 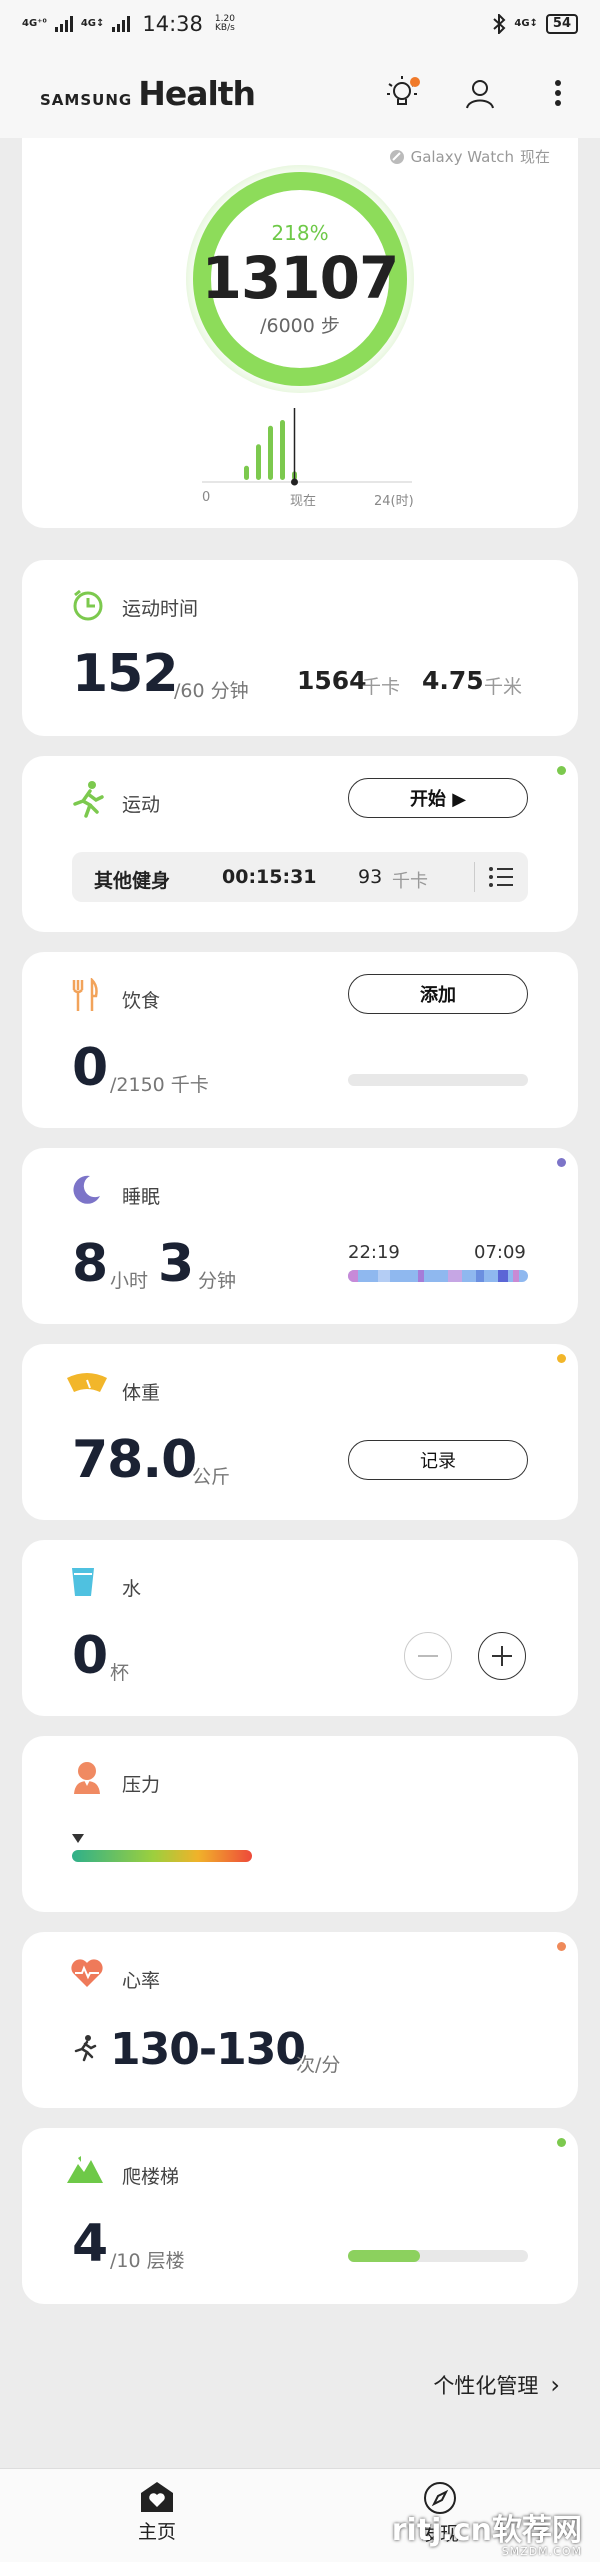 What do you see at coordinates (541, 2551) in the screenshot?
I see `watermark-subtext: SMZDM.COM` at bounding box center [541, 2551].